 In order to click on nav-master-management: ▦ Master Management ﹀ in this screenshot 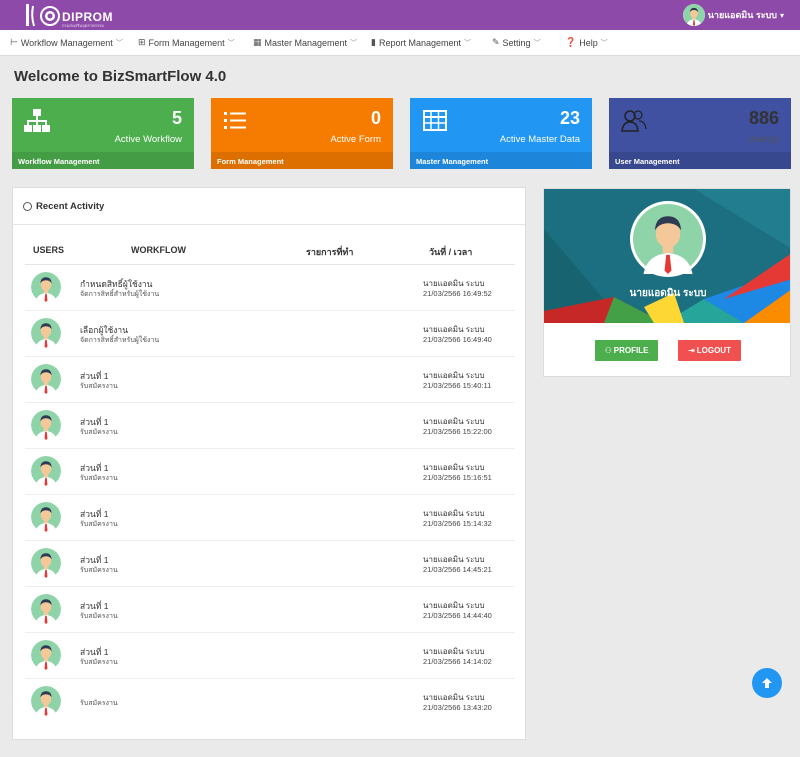, I will do `click(305, 42)`.